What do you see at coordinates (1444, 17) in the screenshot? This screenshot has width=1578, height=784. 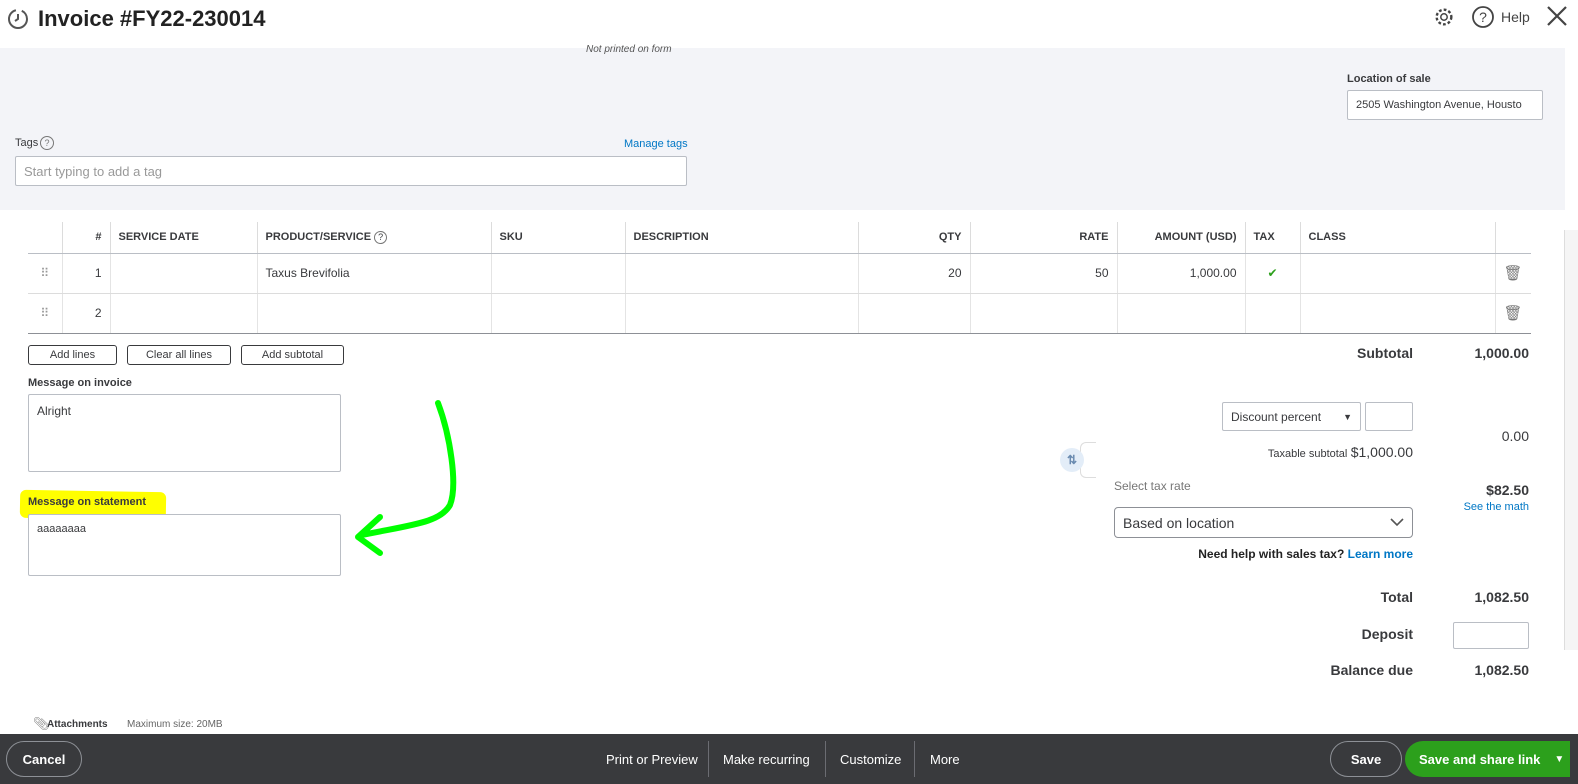 I see `gear-icon` at bounding box center [1444, 17].